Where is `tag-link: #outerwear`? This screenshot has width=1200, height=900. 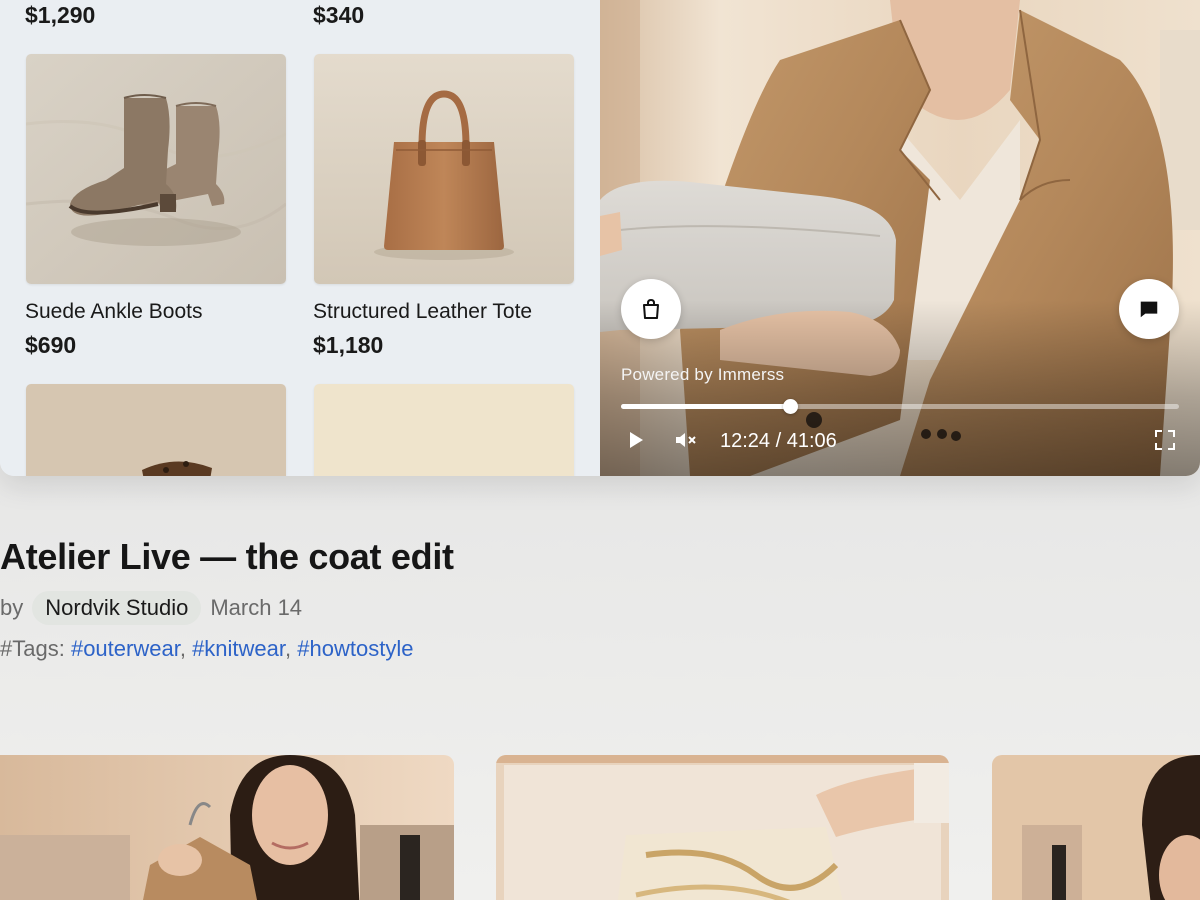
tag-link: #outerwear is located at coordinates (125, 648).